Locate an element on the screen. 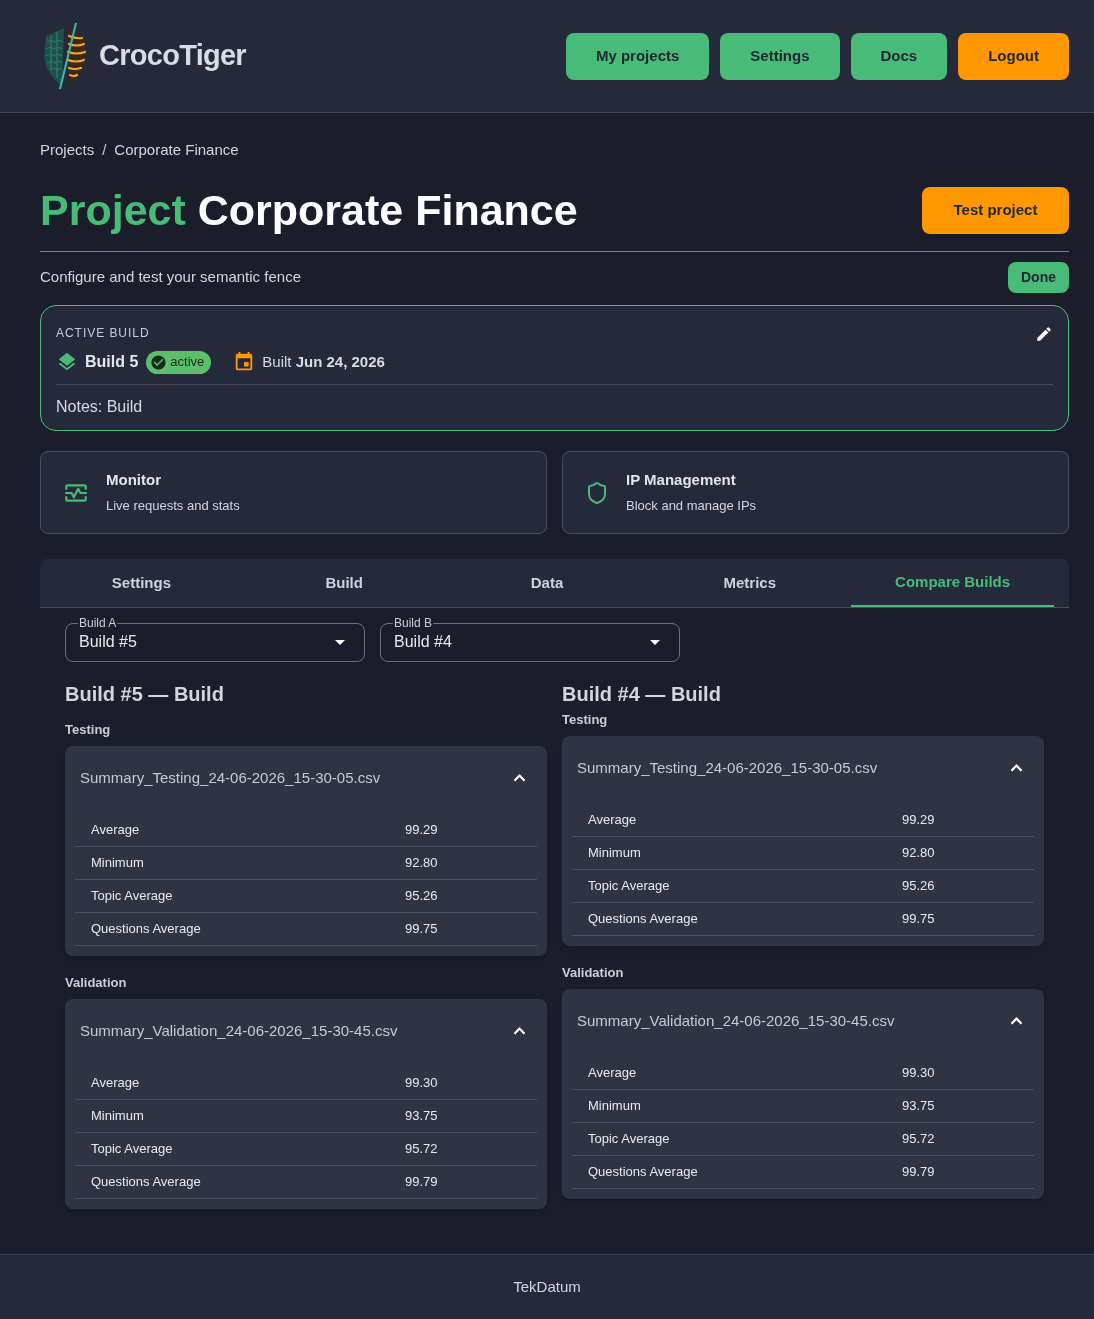 The image size is (1094, 1319). project-title: Corporate Finance is located at coordinates (387, 210).